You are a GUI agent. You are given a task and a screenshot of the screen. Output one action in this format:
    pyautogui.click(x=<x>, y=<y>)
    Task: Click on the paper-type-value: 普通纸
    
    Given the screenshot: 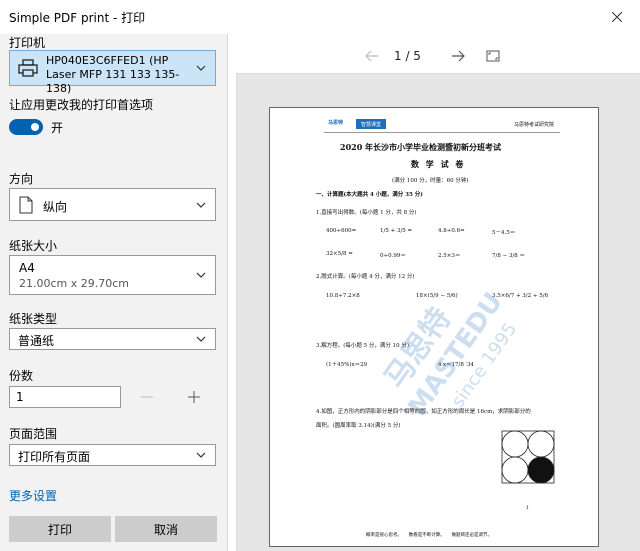 What is the action you would take?
    pyautogui.click(x=36, y=341)
    